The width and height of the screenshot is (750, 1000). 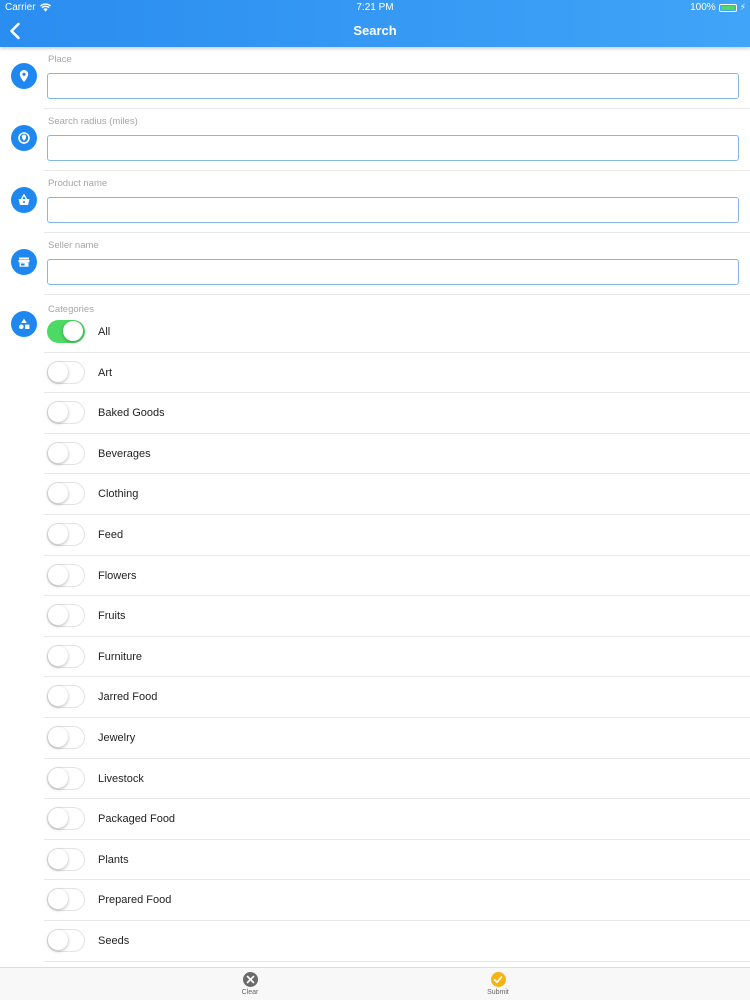 I want to click on category-row: Jewelry, so click(x=375, y=738).